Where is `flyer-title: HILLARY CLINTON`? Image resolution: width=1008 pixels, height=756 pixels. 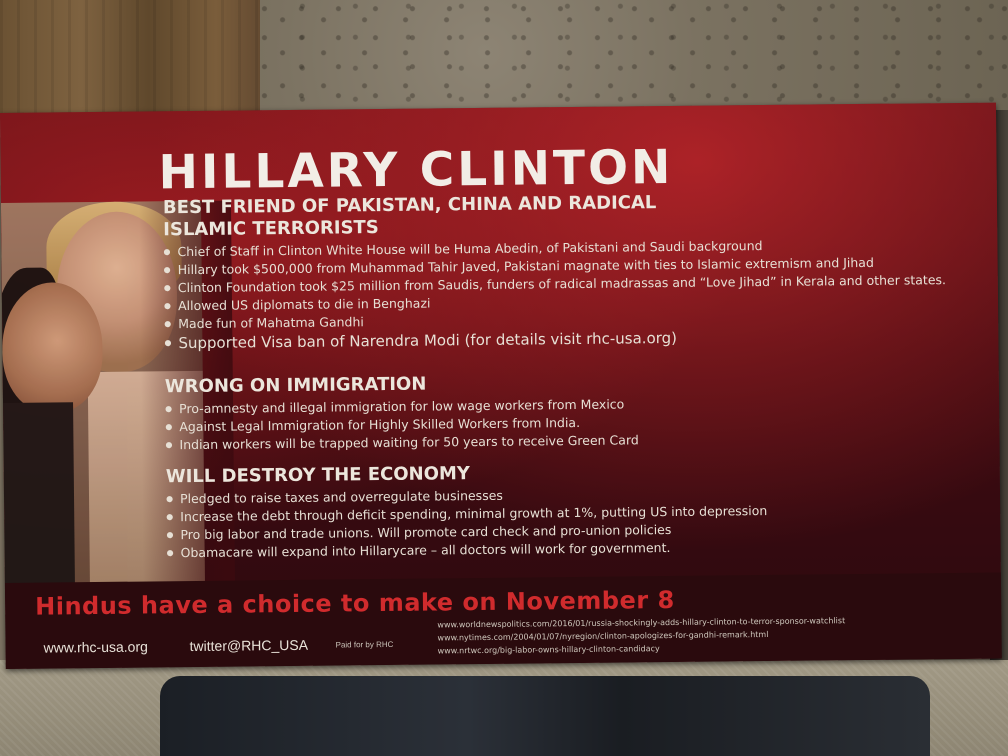
flyer-title: HILLARY CLINTON is located at coordinates (416, 170).